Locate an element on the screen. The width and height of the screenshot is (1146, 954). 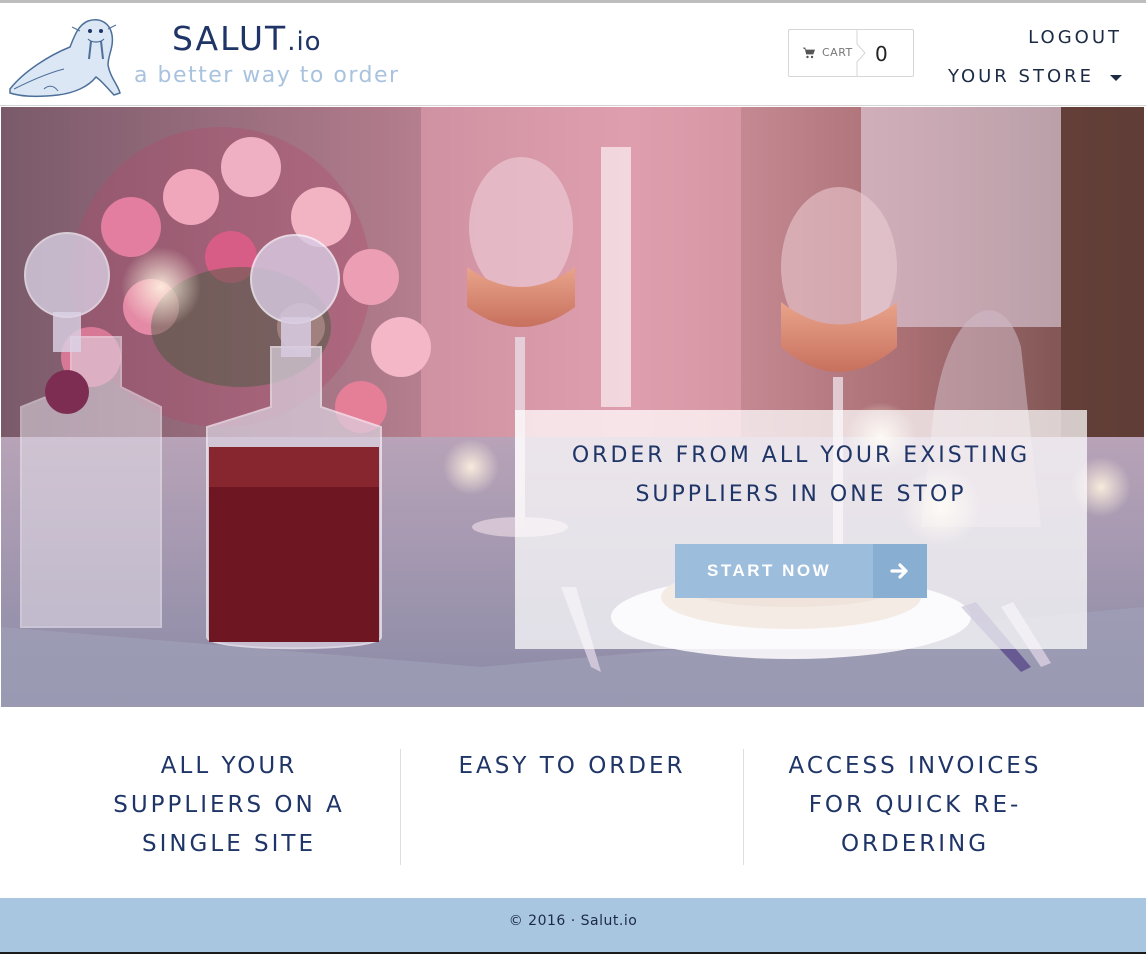
feature-invoices-line-3: ORDERING is located at coordinates (915, 844).